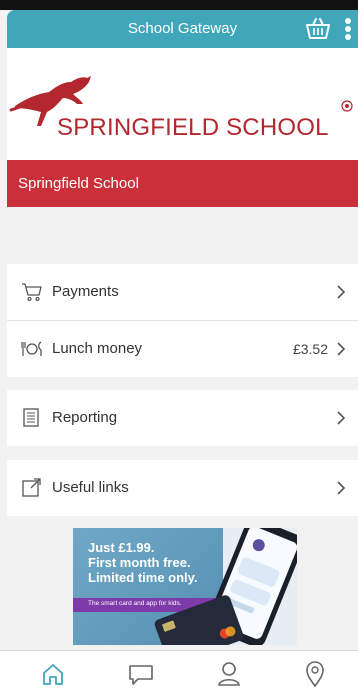  I want to click on menu-item-payments: Payments, so click(182, 292).